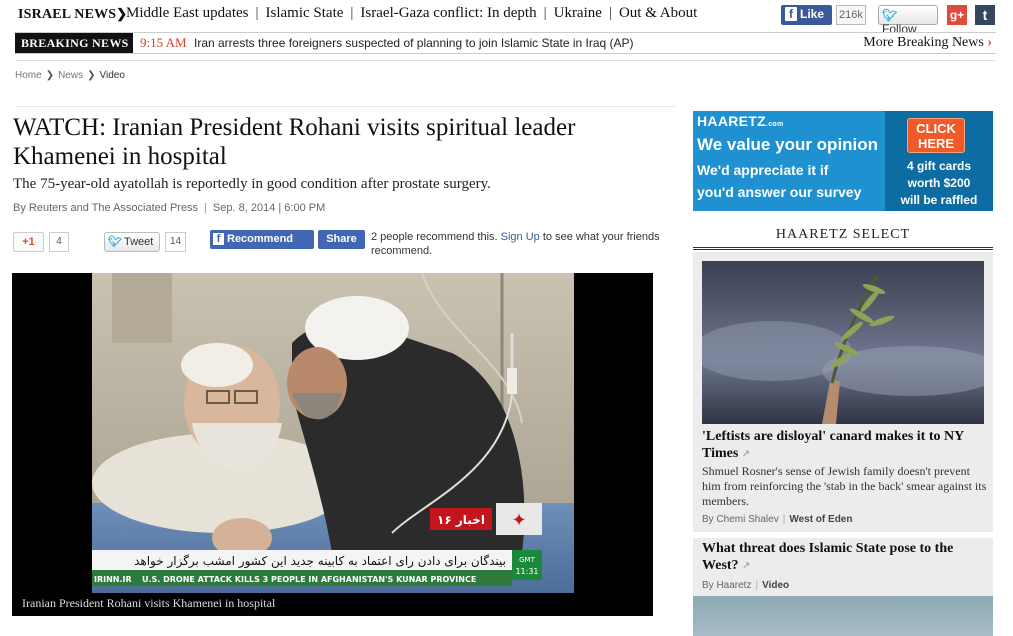  Describe the element at coordinates (527, 560) in the screenshot. I see `gmt-label: GMT` at that location.